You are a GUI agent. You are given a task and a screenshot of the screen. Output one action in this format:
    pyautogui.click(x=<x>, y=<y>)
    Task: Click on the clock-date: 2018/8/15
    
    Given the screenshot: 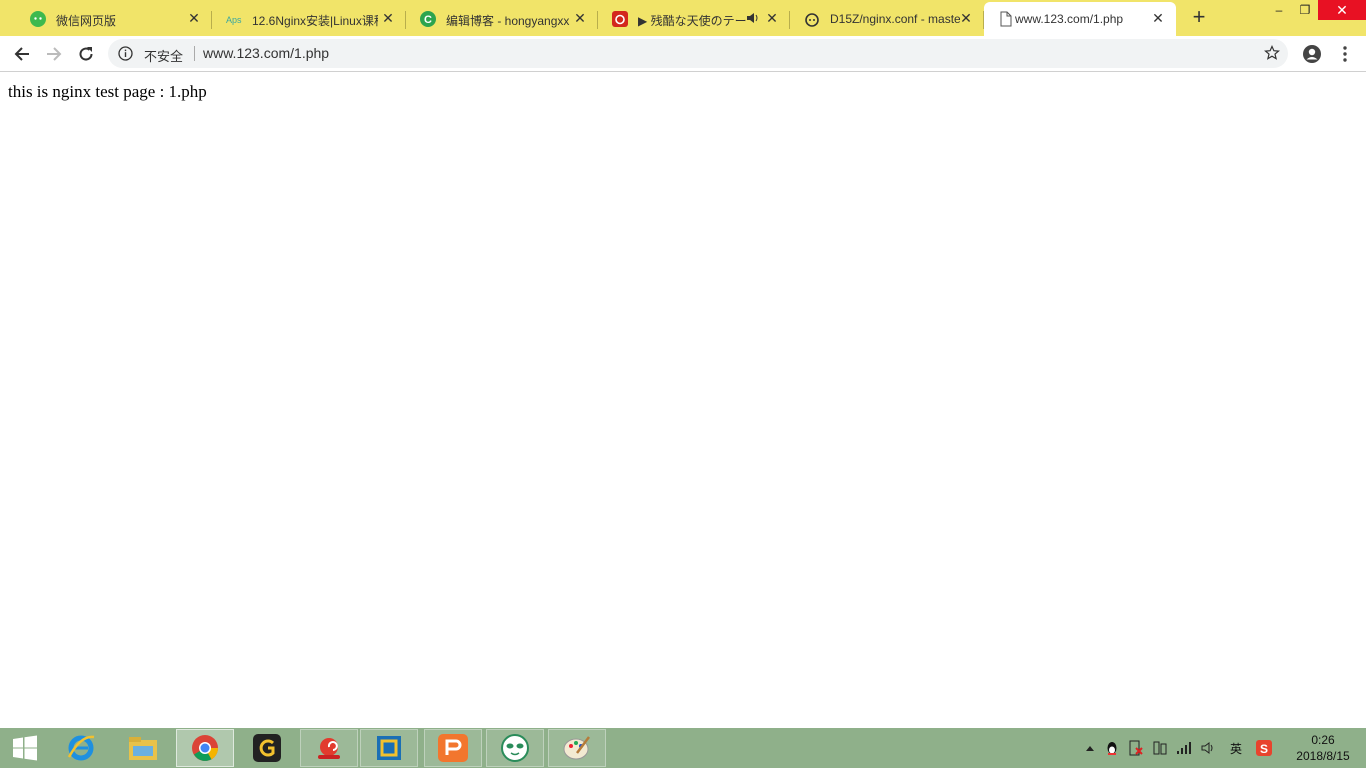 What is the action you would take?
    pyautogui.click(x=1323, y=756)
    